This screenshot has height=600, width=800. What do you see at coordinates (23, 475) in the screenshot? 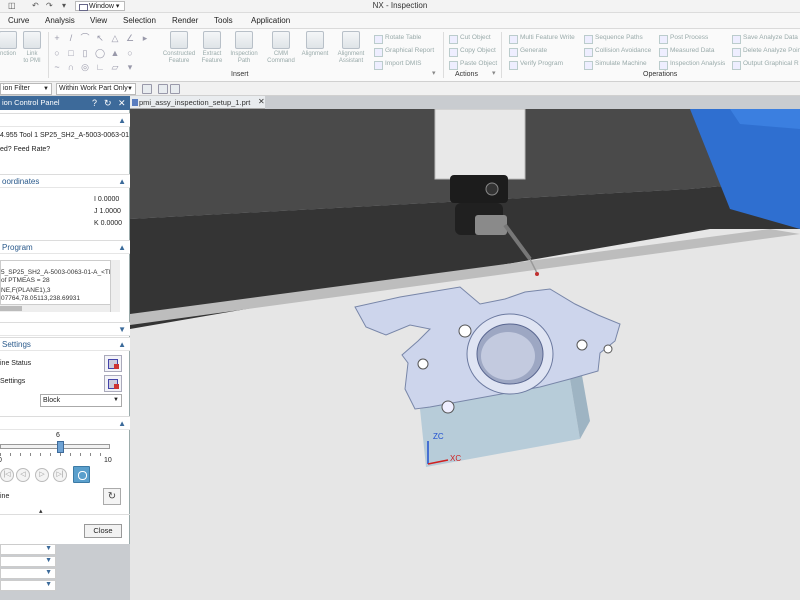
I see `step-back-button: ◁` at bounding box center [23, 475].